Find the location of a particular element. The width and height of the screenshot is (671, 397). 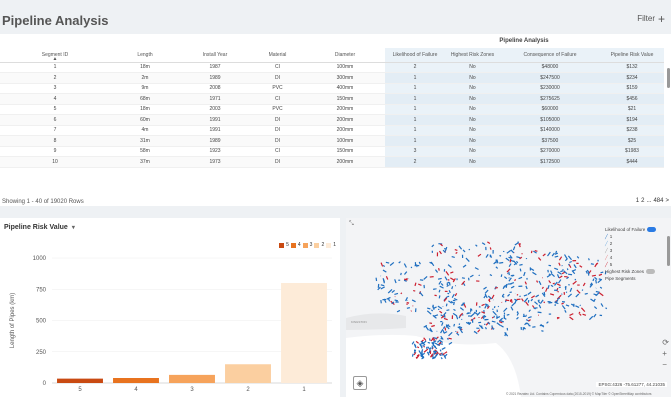

likelihood-toggle is located at coordinates (652, 229).